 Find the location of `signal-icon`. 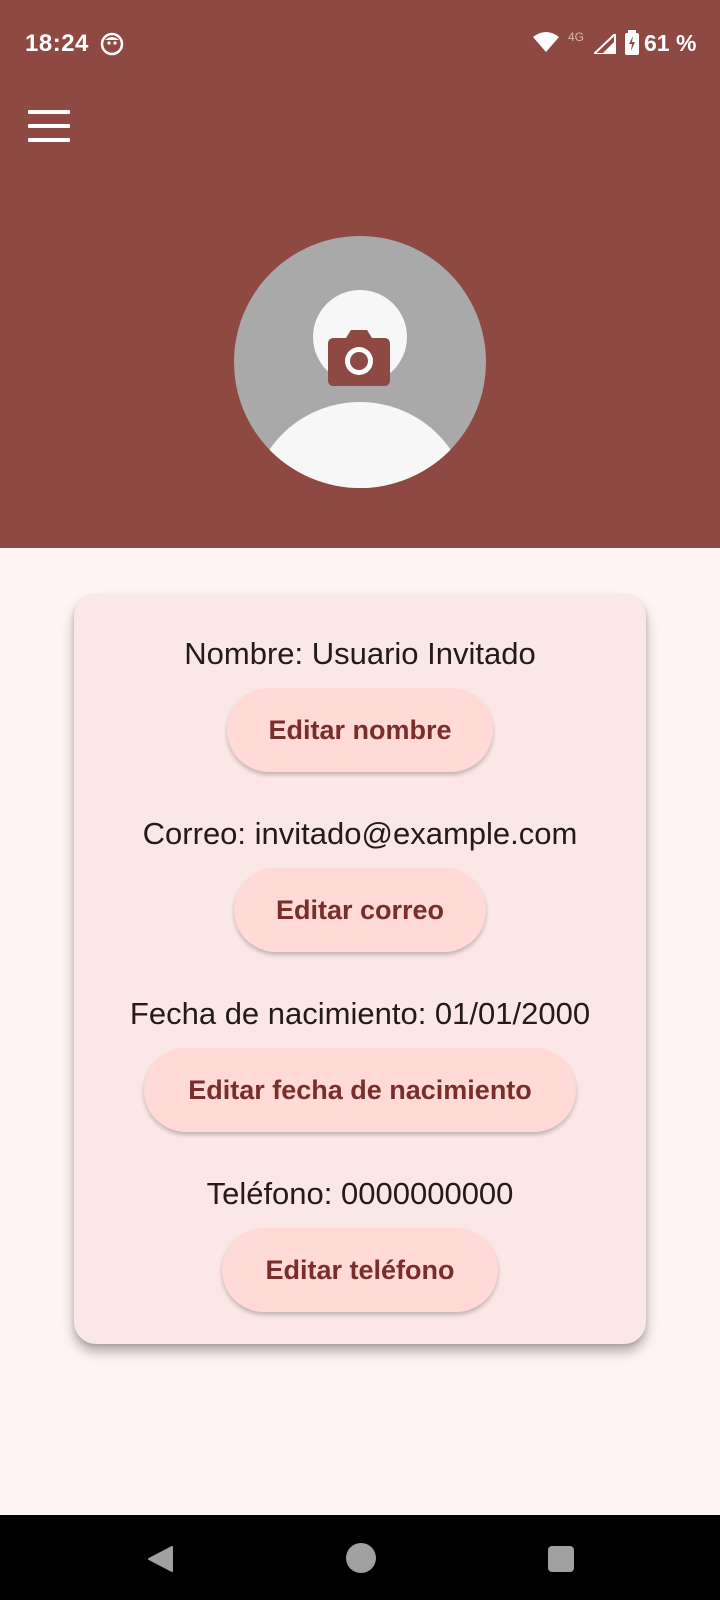

signal-icon is located at coordinates (605, 44).